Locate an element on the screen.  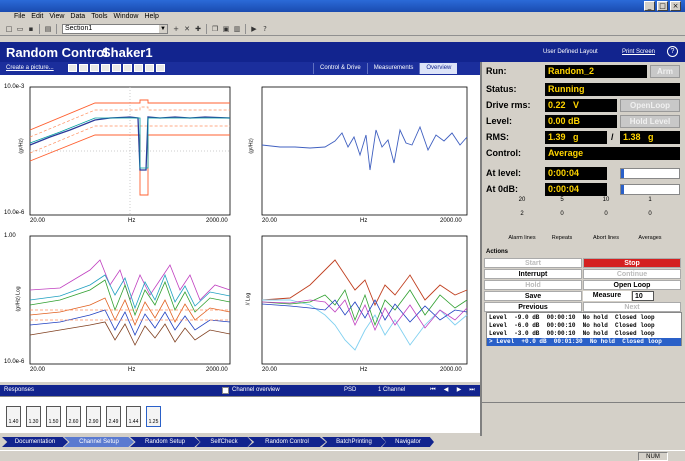
thumbnail: 1.30 is located at coordinates (33, 416).